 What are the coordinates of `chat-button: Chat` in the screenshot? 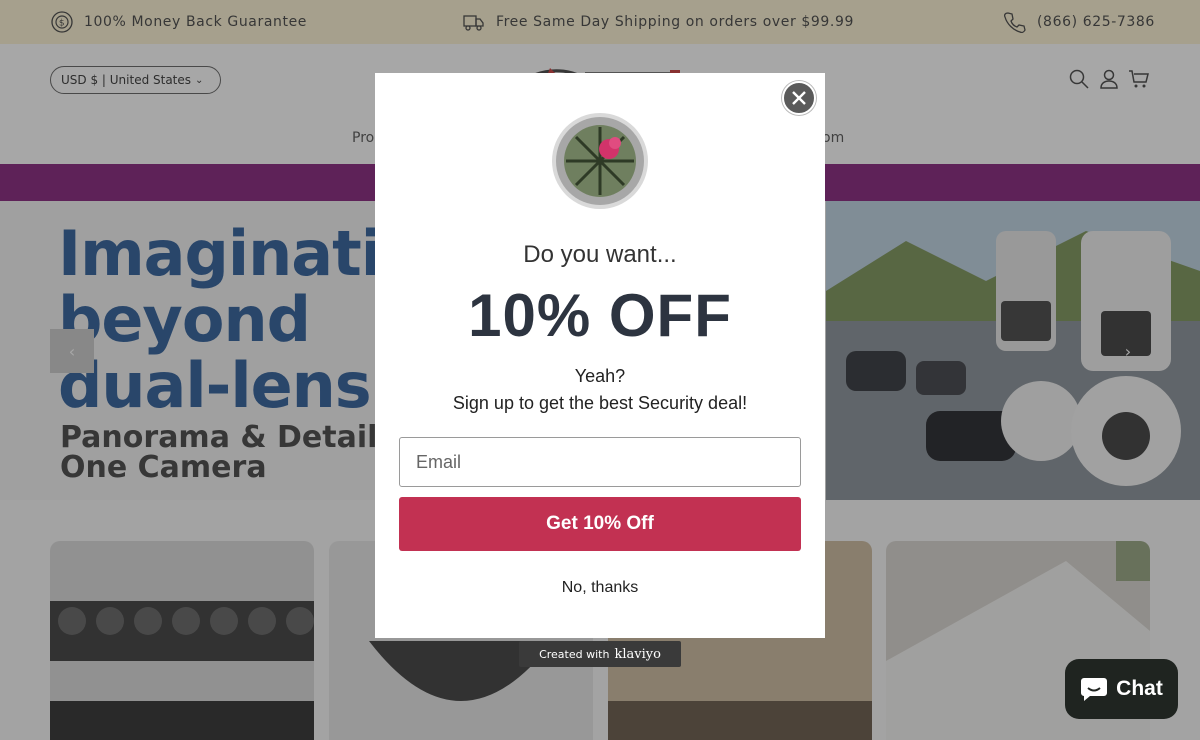 It's located at (1121, 689).